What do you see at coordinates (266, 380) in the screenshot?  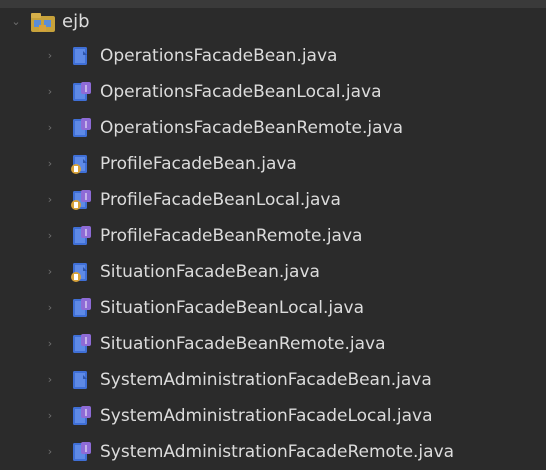 I see `file-label: SystemAdministrationFacadeBean.java` at bounding box center [266, 380].